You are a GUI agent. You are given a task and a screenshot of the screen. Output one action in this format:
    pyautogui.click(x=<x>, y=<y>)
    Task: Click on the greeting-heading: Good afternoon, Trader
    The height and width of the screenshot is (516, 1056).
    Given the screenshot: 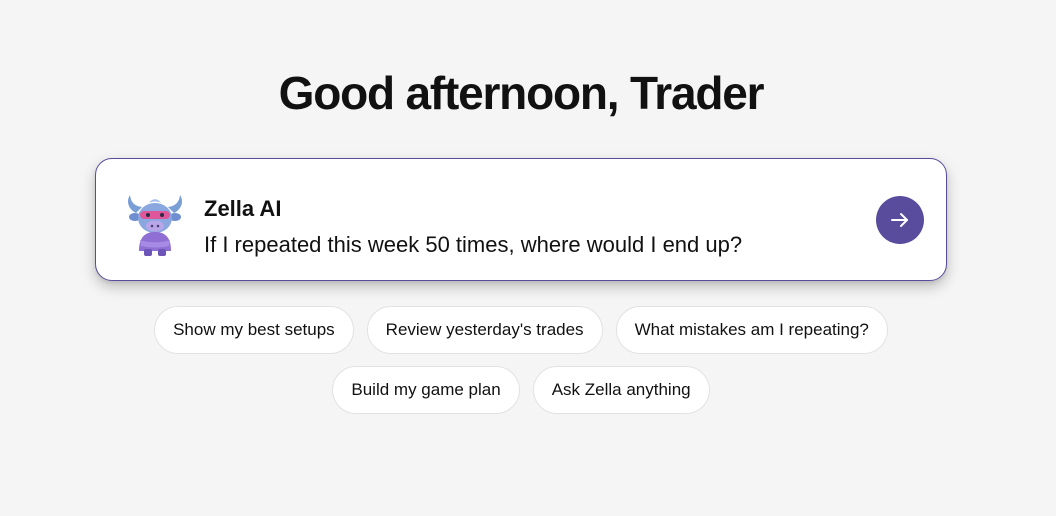 What is the action you would take?
    pyautogui.click(x=521, y=93)
    